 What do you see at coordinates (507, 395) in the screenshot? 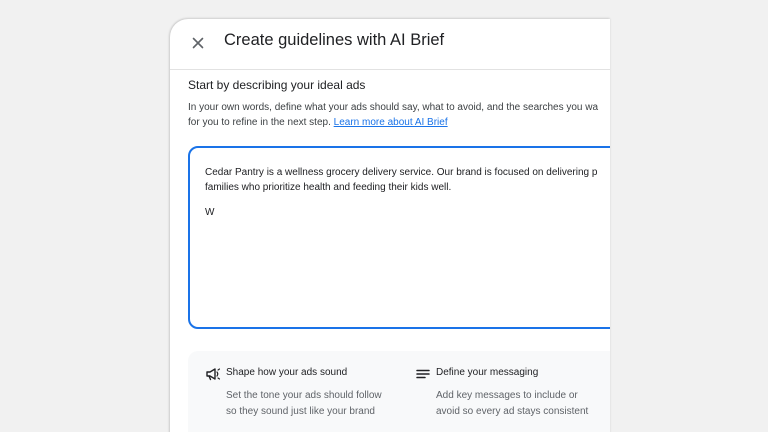
I see `tip-body-line-1: Add key messages to include or` at bounding box center [507, 395].